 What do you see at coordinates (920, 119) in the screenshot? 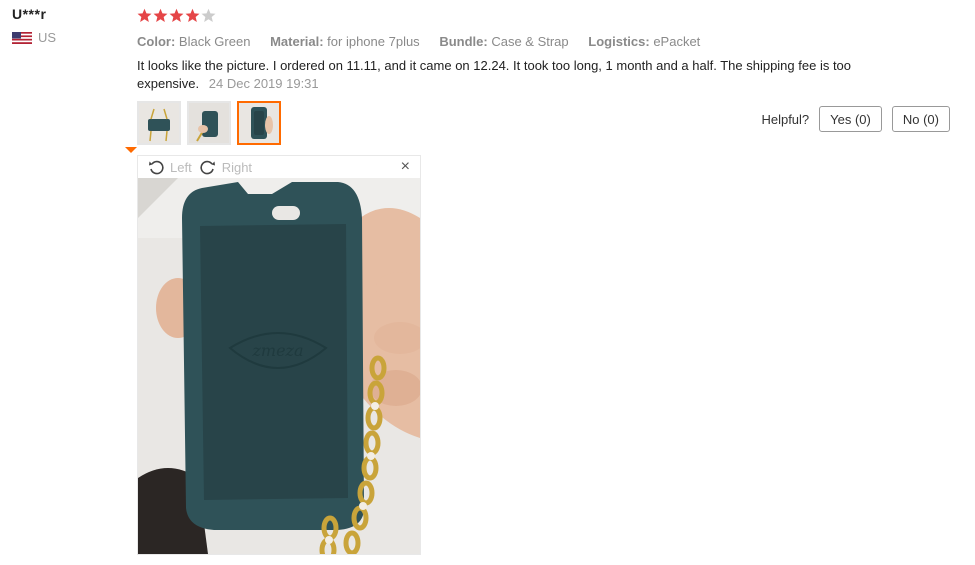
I see `helpful-no-button: No (0)` at bounding box center [920, 119].